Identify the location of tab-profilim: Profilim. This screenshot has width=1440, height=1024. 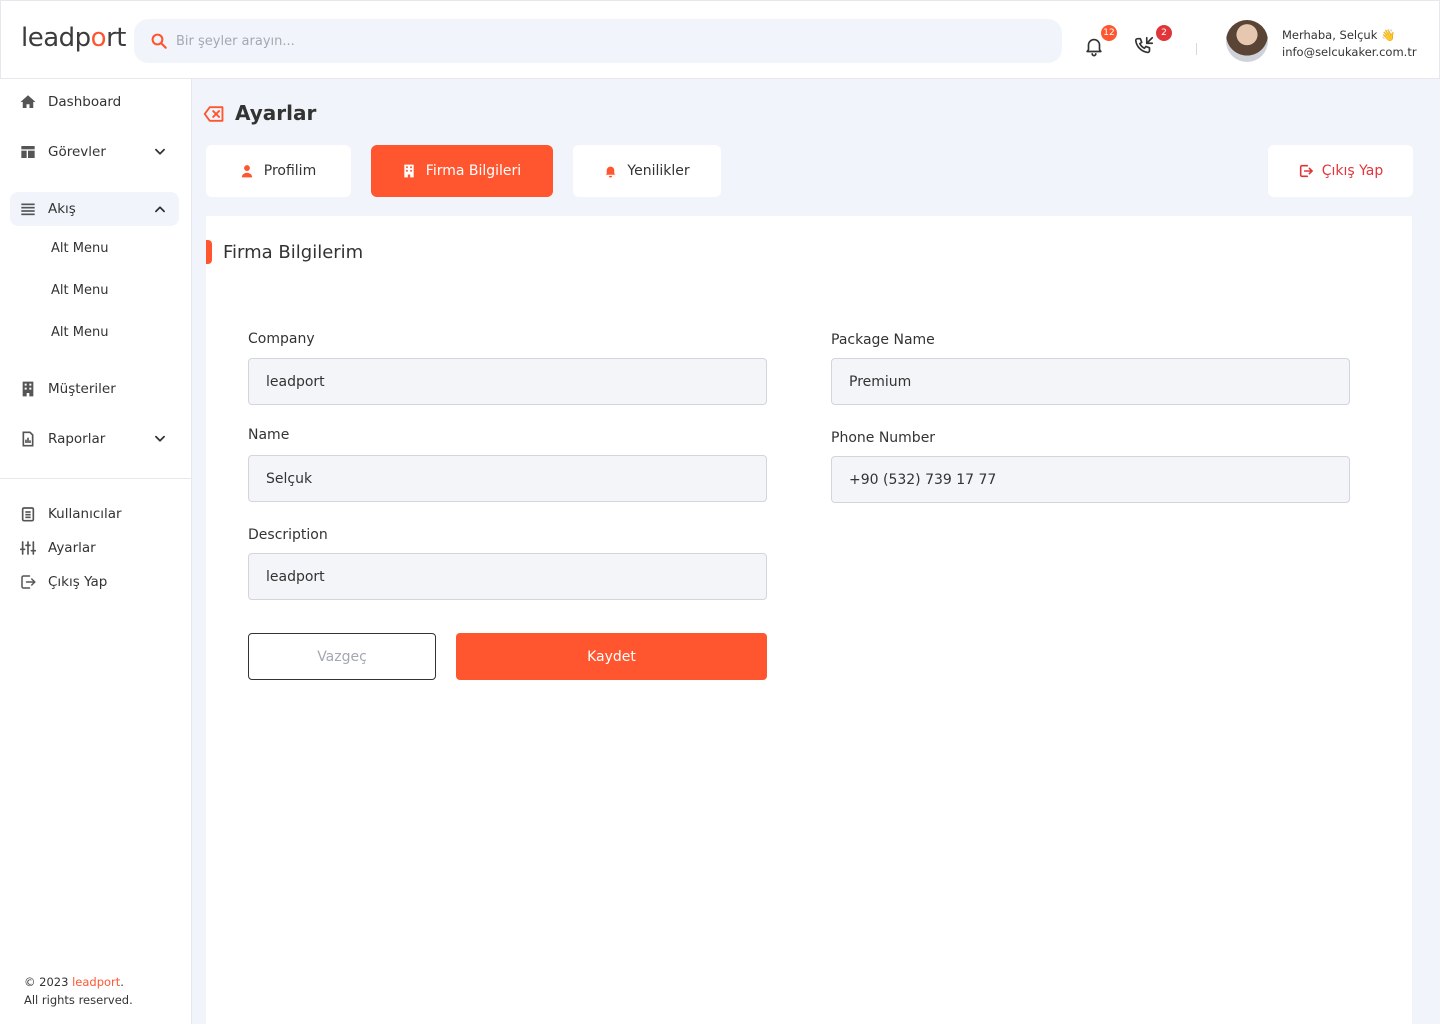
(278, 171).